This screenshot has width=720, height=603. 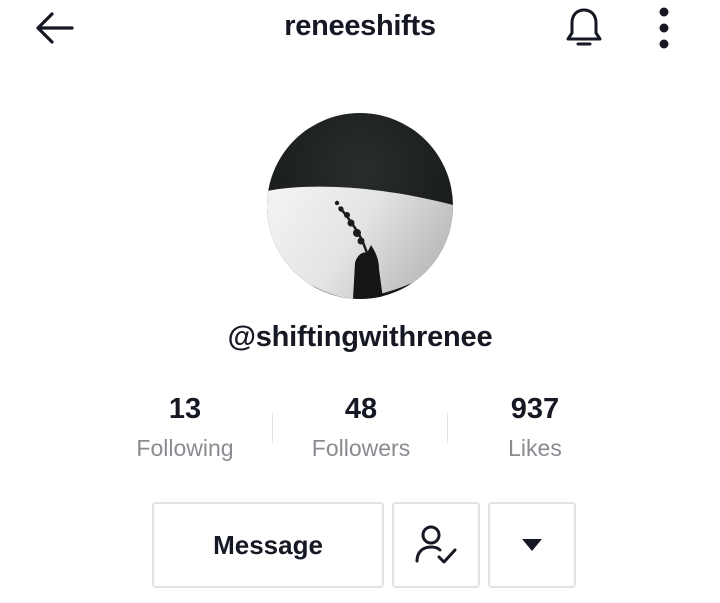 I want to click on more-vertical-icon, so click(x=664, y=28).